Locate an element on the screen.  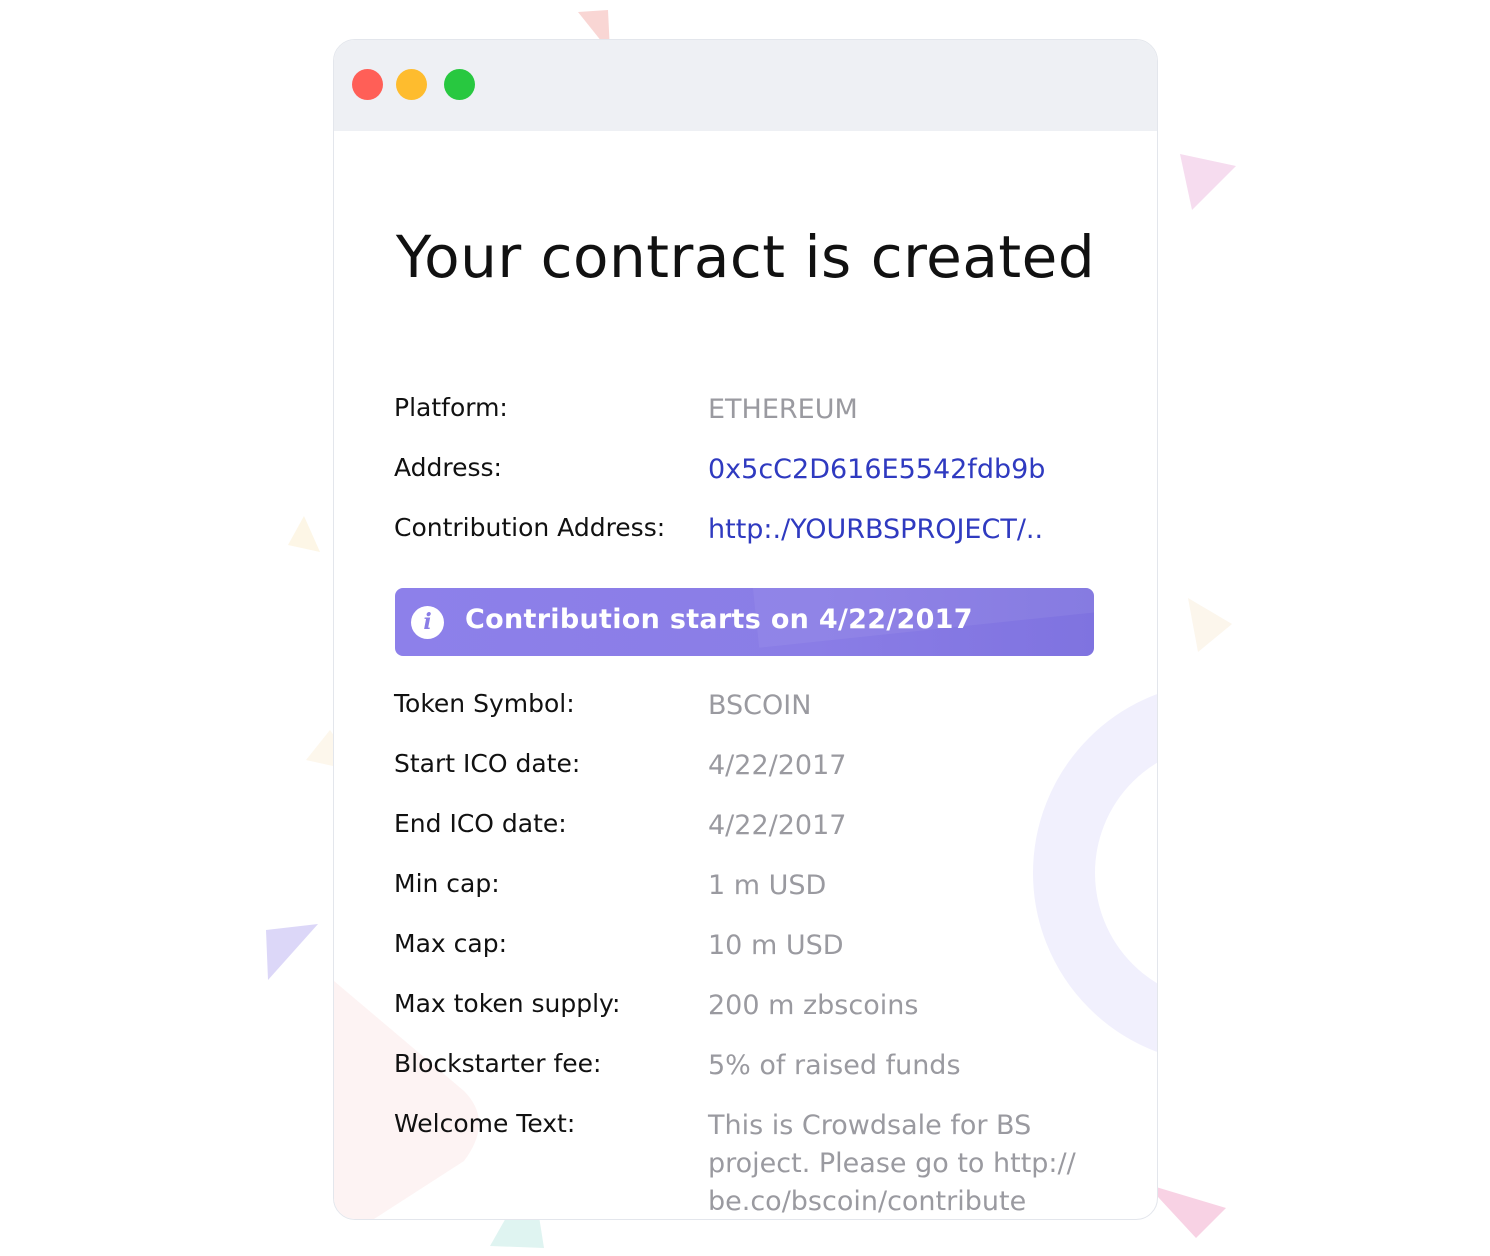
contribution-address-link: http:./YOURBSPROJECT/.. is located at coordinates (908, 530).